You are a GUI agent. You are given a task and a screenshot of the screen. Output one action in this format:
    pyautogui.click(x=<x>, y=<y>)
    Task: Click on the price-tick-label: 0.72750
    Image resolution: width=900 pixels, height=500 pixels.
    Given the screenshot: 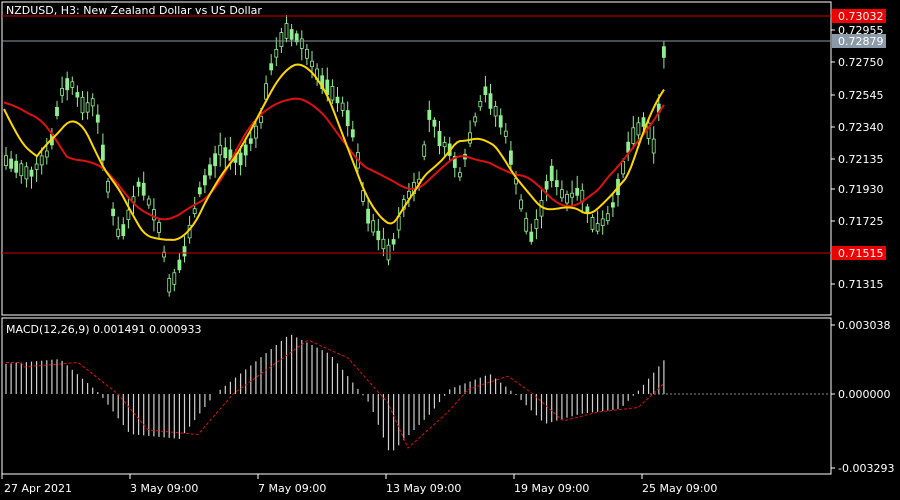 What is the action you would take?
    pyautogui.click(x=861, y=62)
    